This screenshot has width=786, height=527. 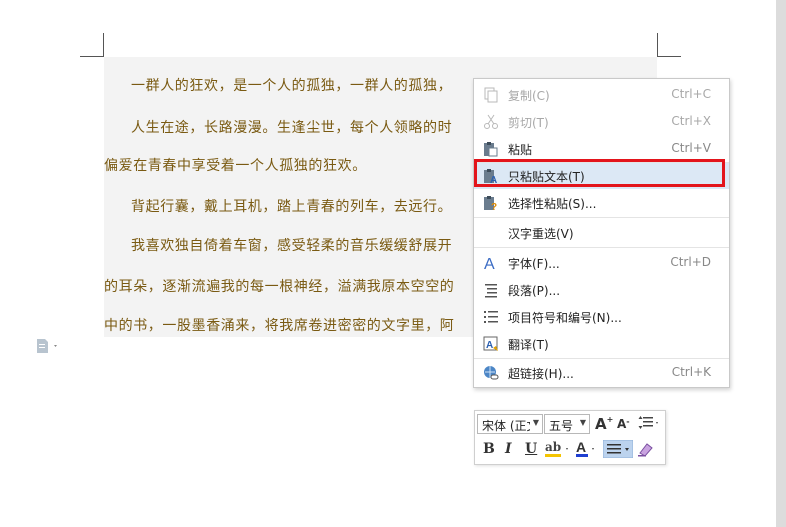 I want to click on highlight-box, so click(x=599, y=173).